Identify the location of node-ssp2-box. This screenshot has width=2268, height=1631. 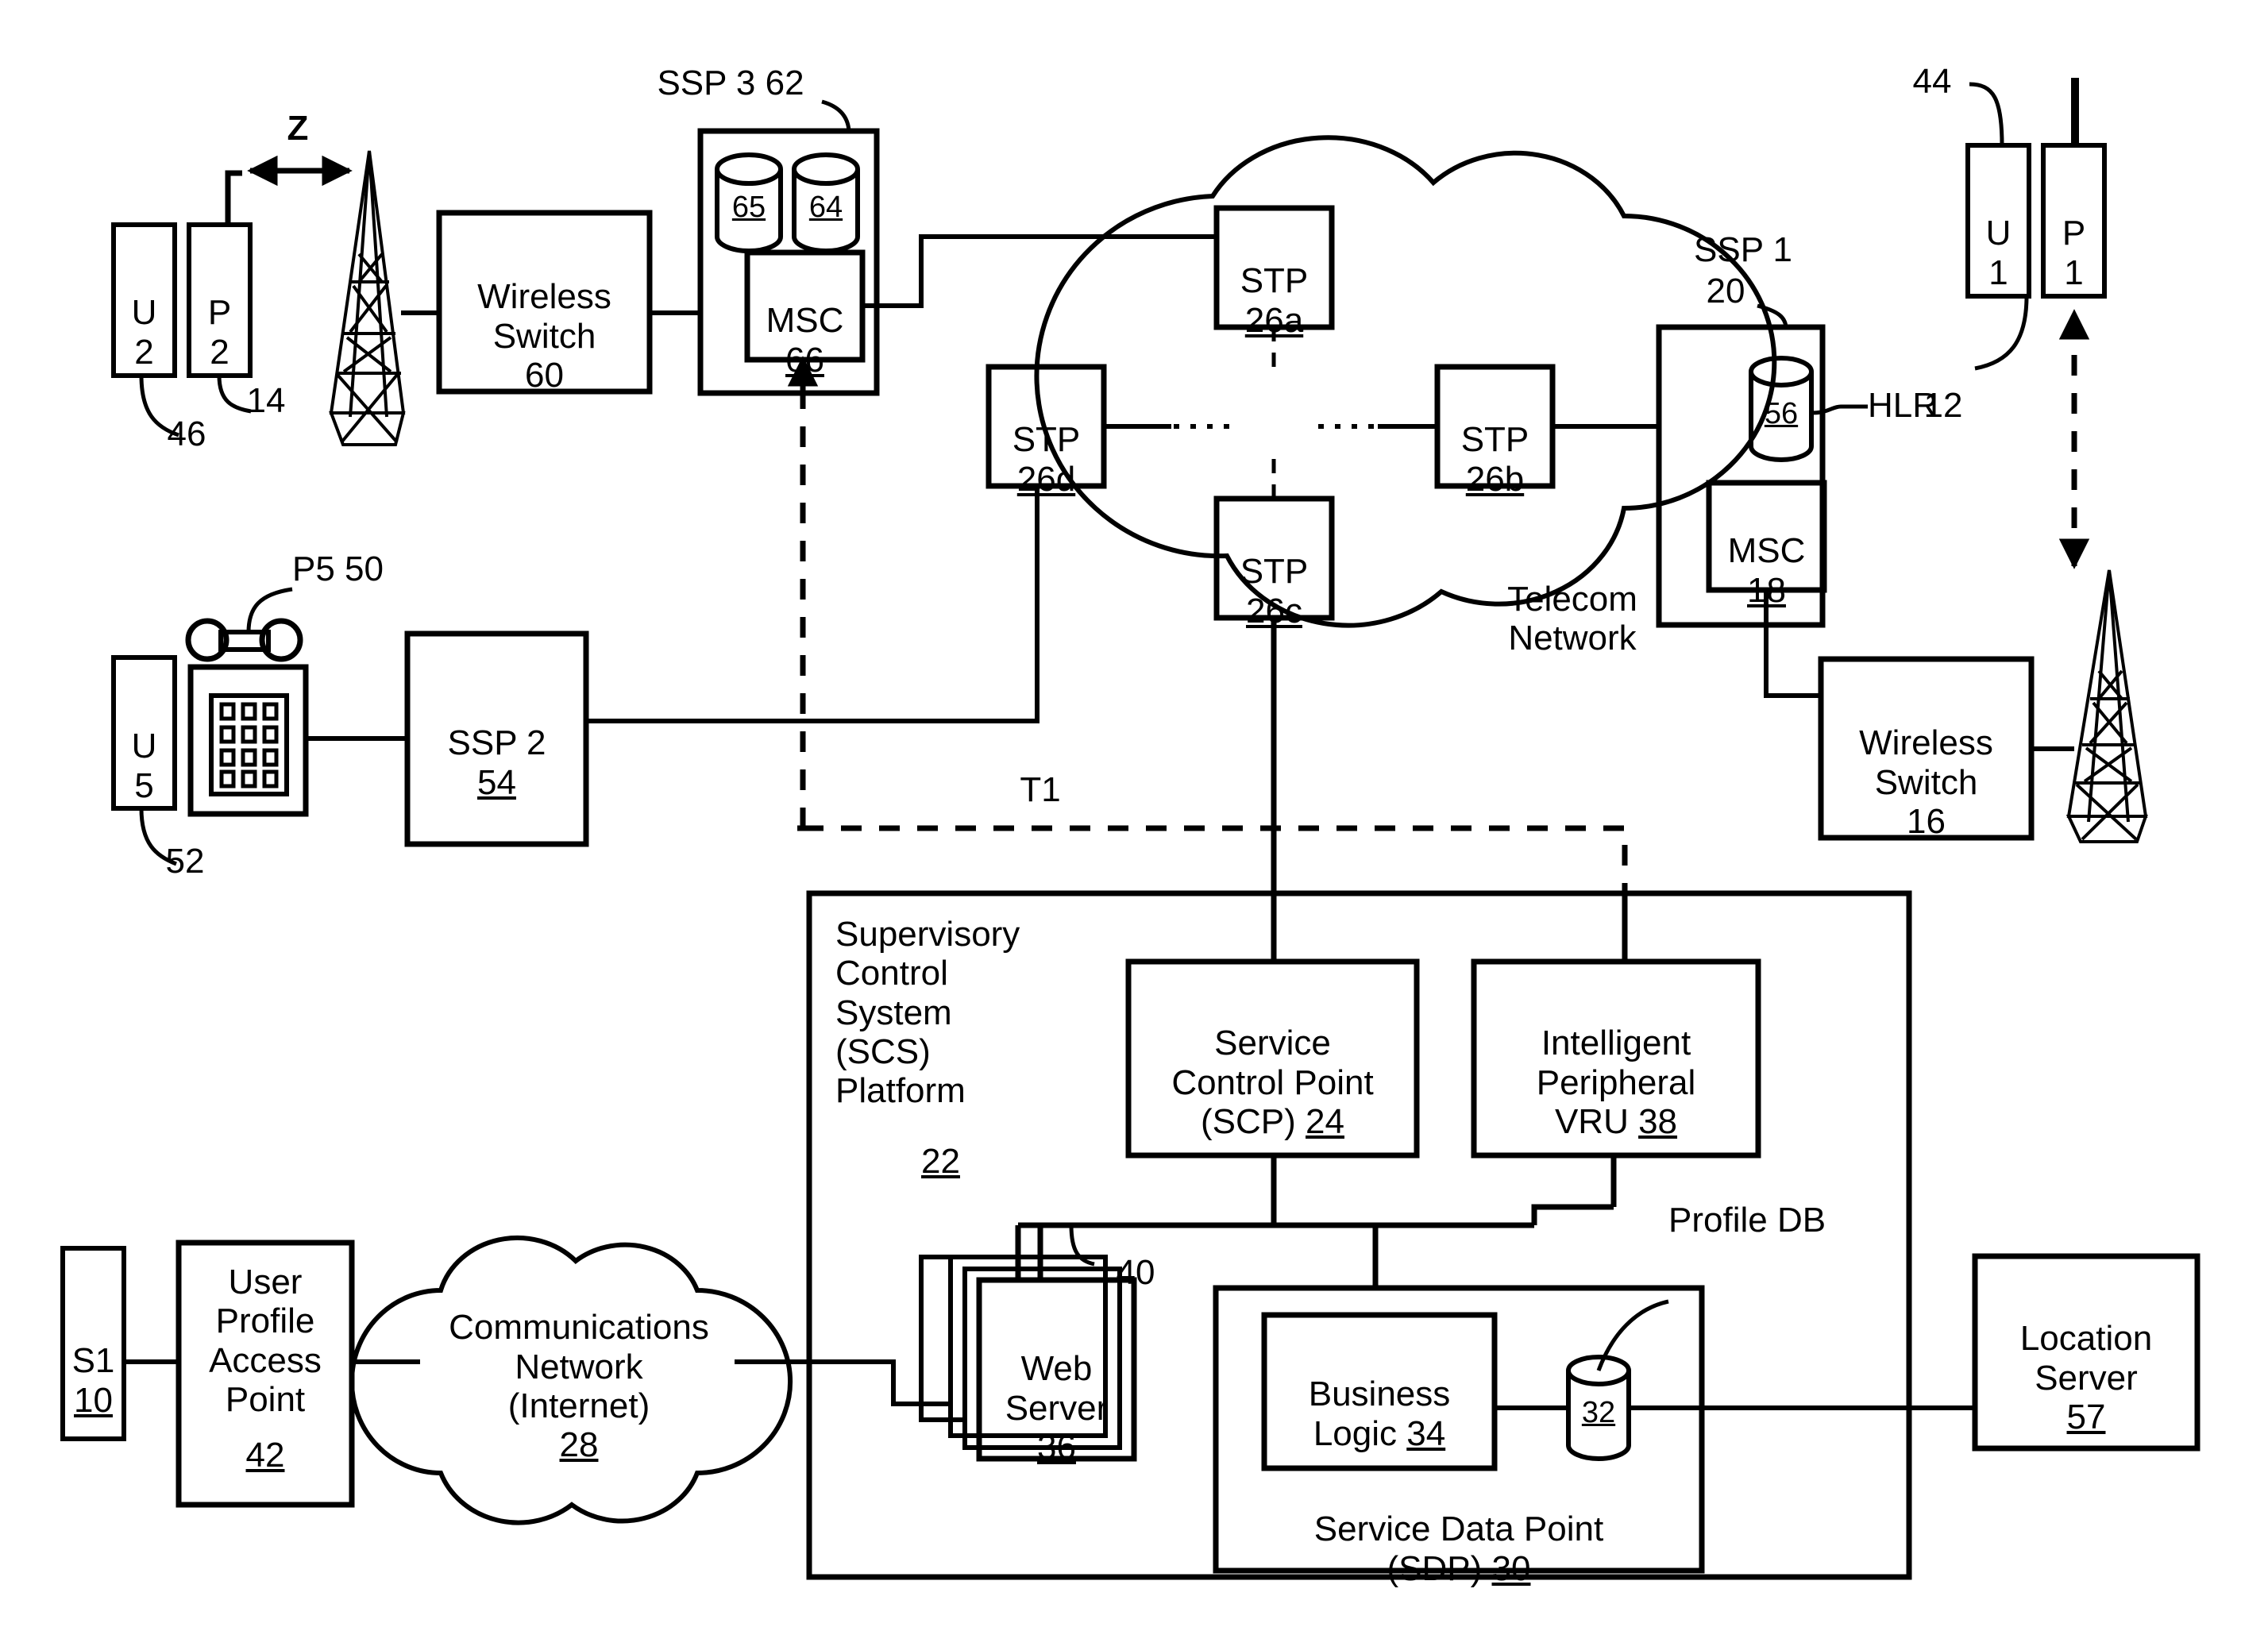
(496, 738).